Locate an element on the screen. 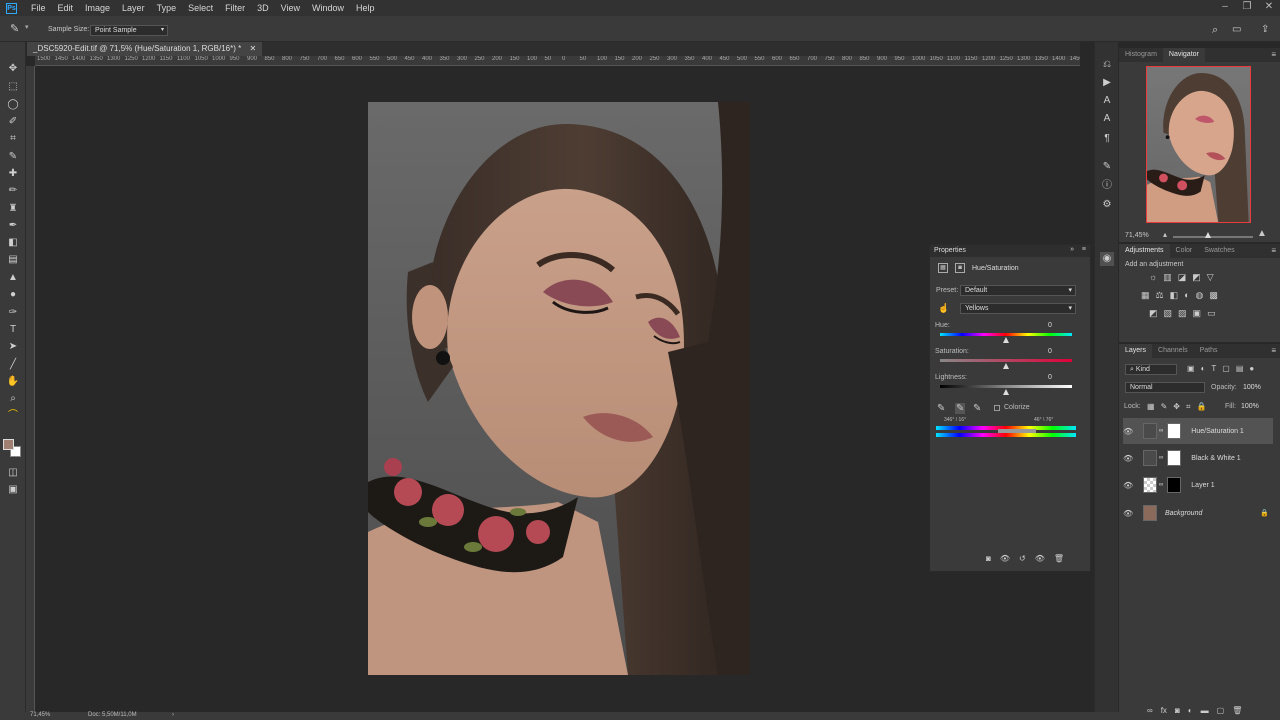 The height and width of the screenshot is (720, 1280). history-brush-tool-icon: ✒ is located at coordinates (13, 226).